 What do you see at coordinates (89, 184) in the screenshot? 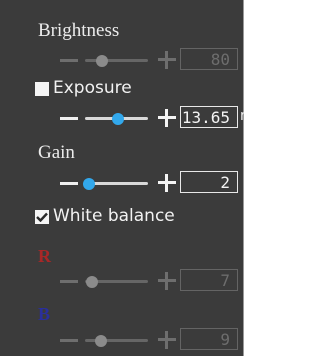
I see `gain-slider-thumb` at bounding box center [89, 184].